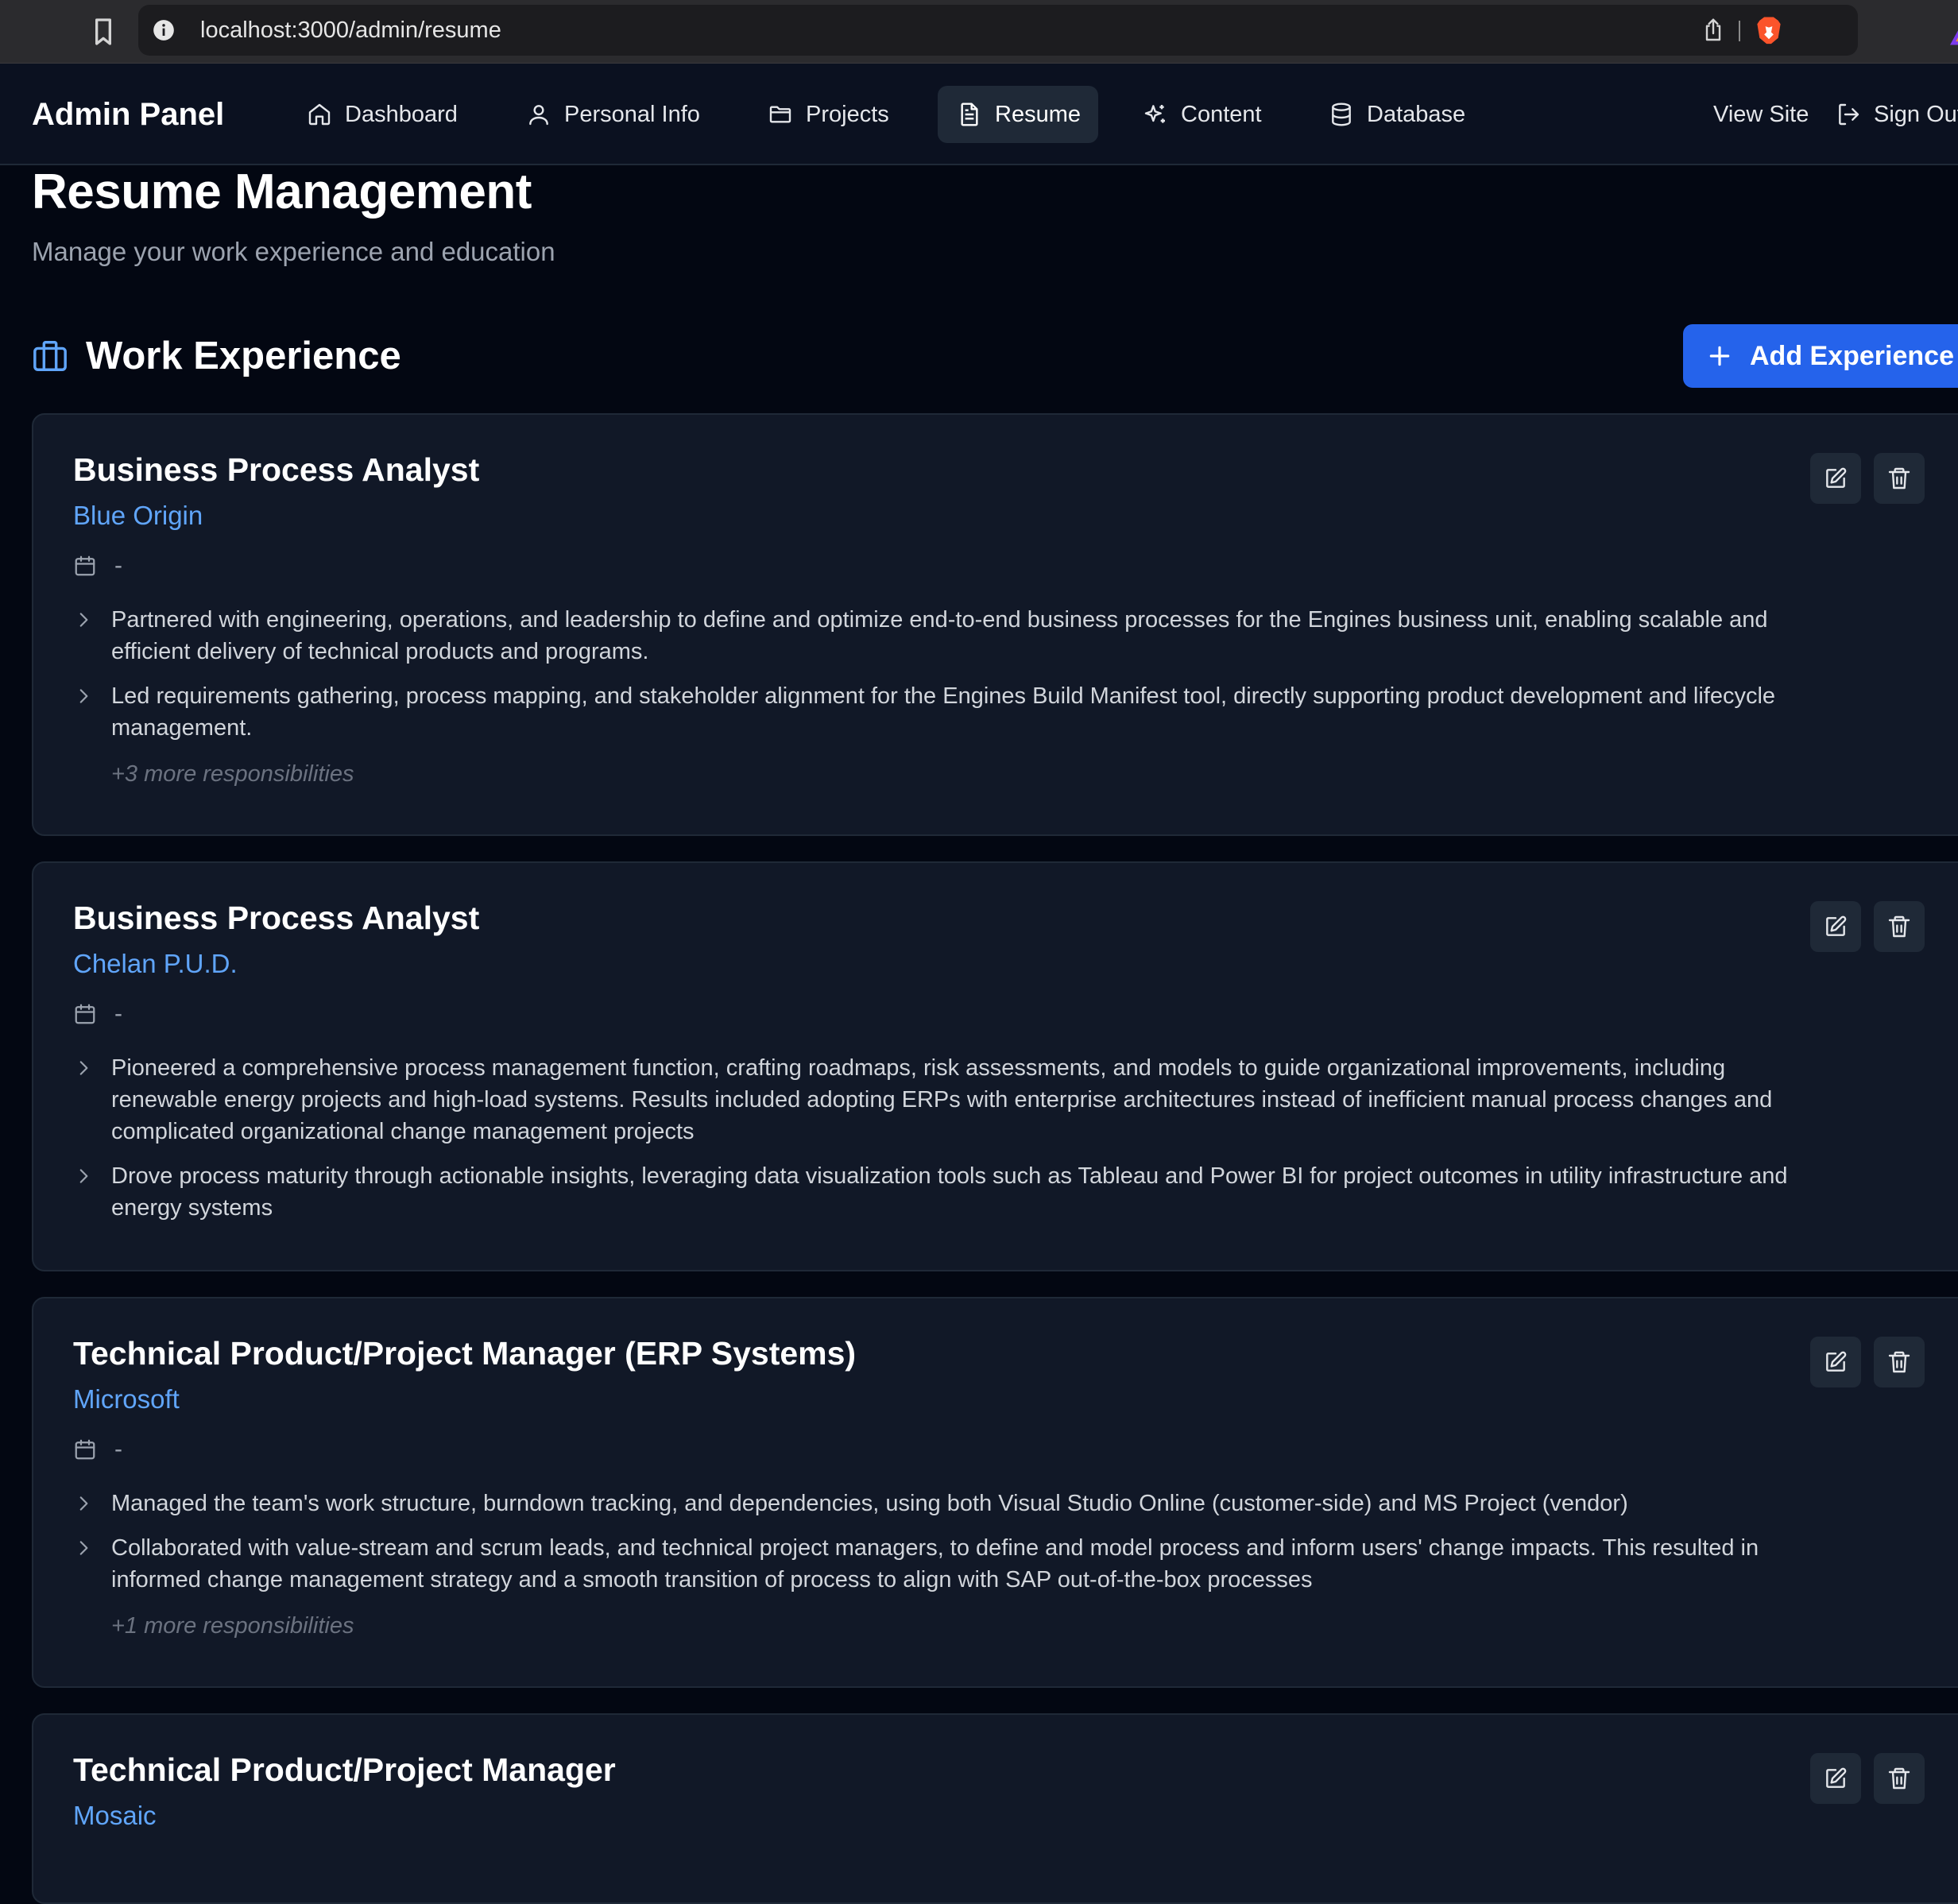  What do you see at coordinates (350, 30) in the screenshot?
I see `url-text: localhost:3000/admin/resume` at bounding box center [350, 30].